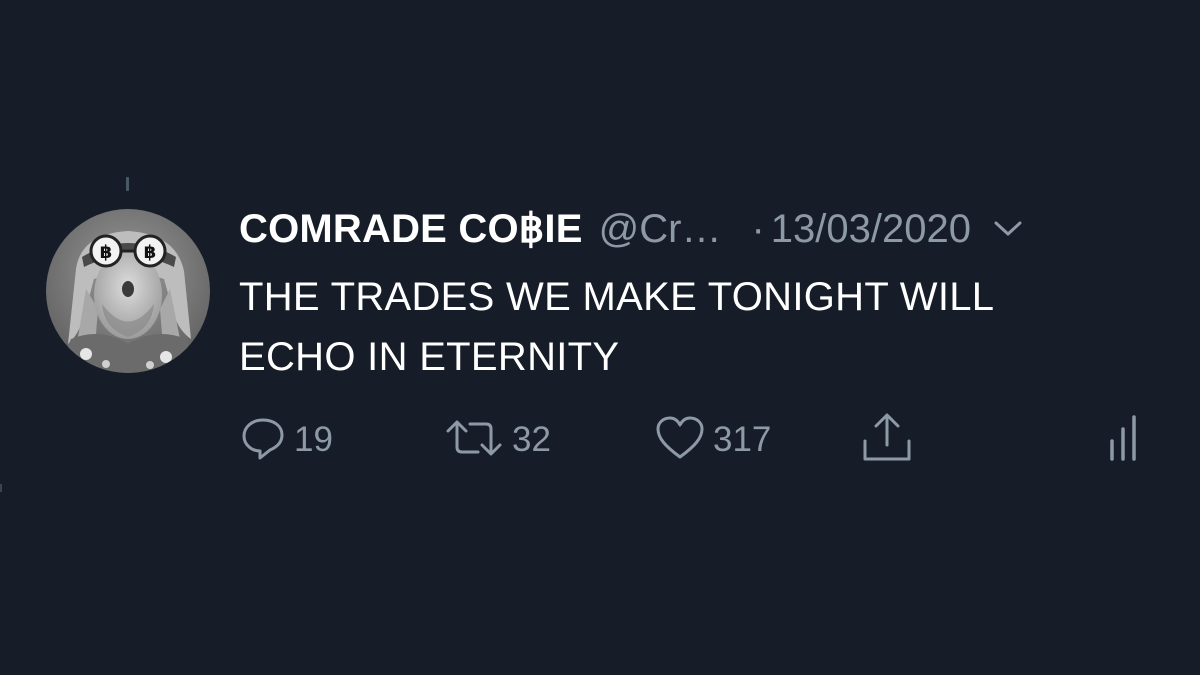 This screenshot has width=1200, height=675. I want to click on share-icon, so click(887, 440).